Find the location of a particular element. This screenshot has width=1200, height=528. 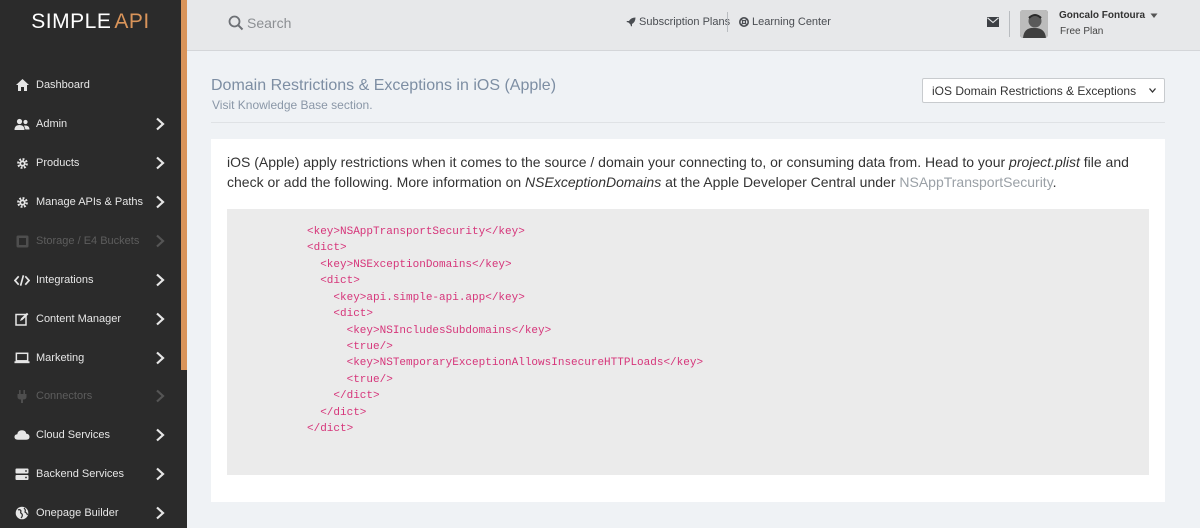

laptop-icon is located at coordinates (22, 358).